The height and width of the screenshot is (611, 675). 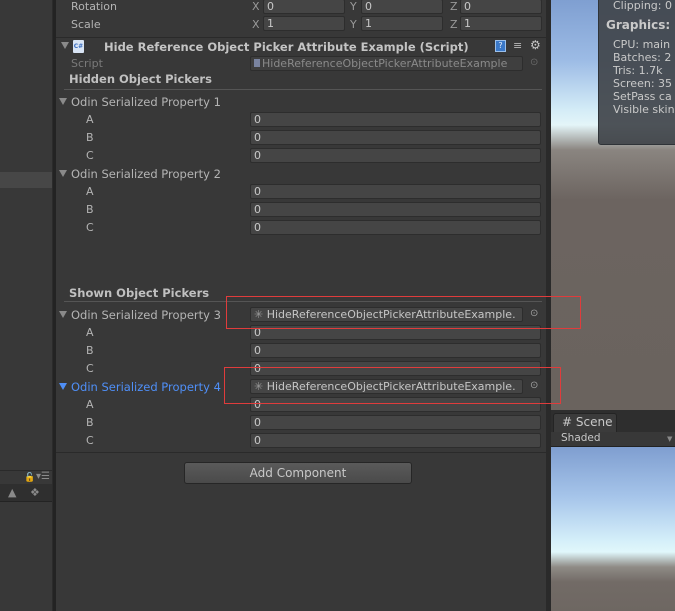 What do you see at coordinates (594, 422) in the screenshot?
I see `scene-tab-label: Scene` at bounding box center [594, 422].